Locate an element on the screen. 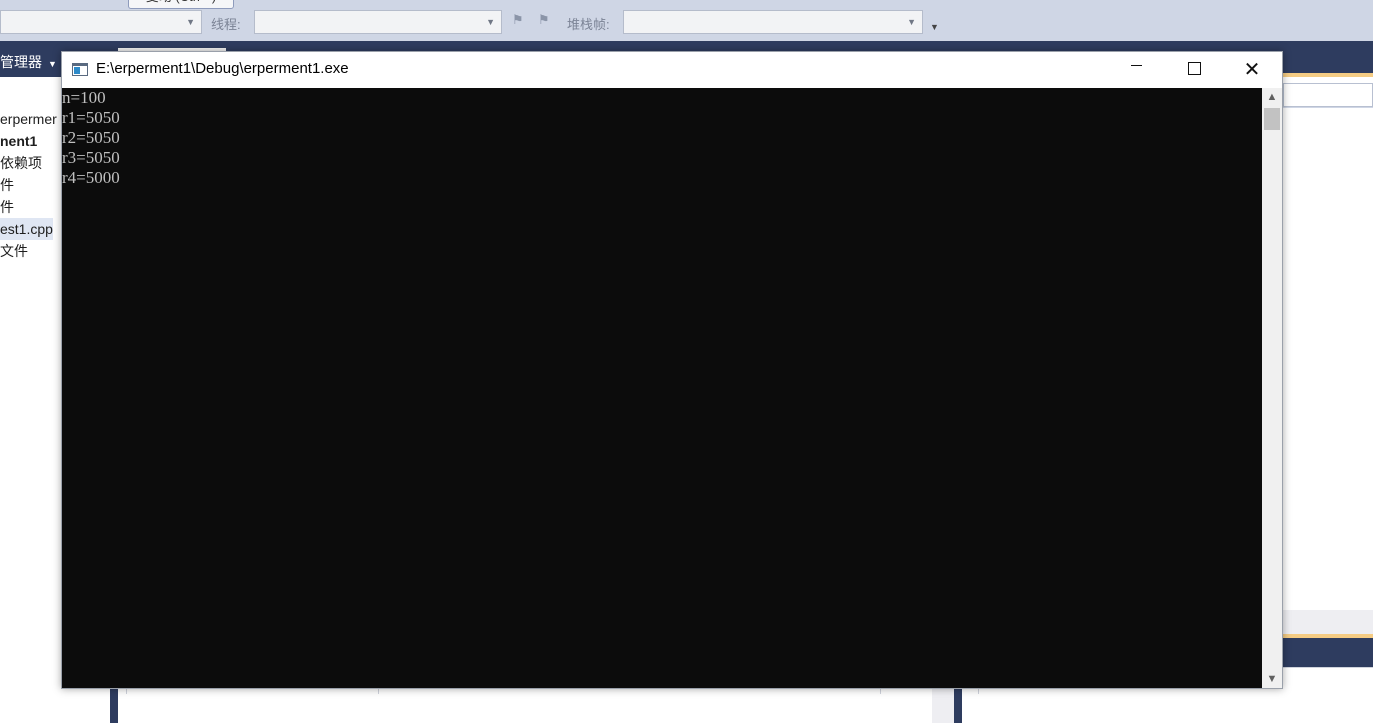 This screenshot has width=1373, height=723. console-line: n=100 is located at coordinates (84, 97).